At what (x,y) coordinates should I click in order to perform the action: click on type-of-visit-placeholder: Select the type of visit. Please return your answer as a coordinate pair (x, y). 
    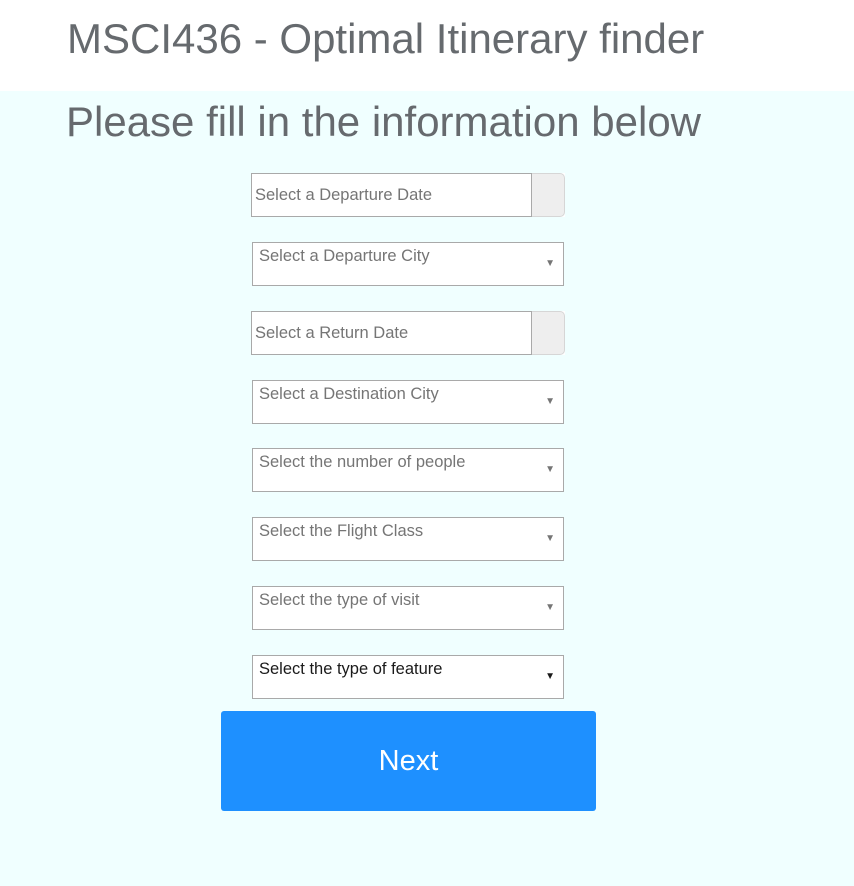
    Looking at the image, I should click on (339, 600).